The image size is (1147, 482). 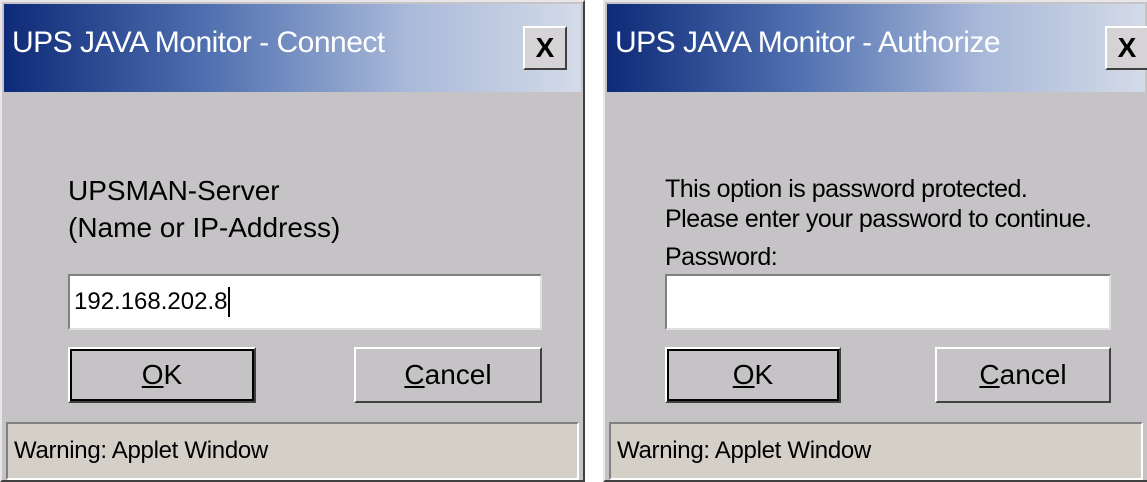 I want to click on connect-dialog-title: UPS JAVA Monitor - Connect, so click(x=198, y=42).